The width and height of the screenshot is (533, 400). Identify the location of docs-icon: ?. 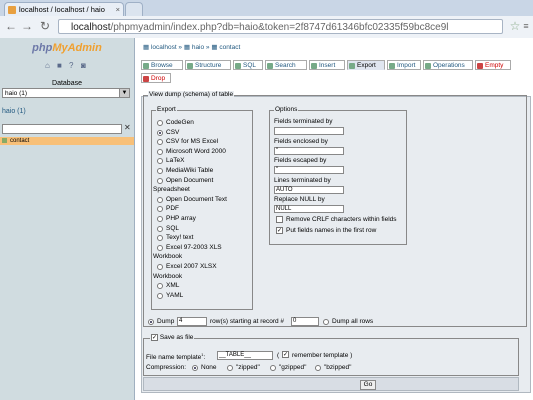
(73, 66).